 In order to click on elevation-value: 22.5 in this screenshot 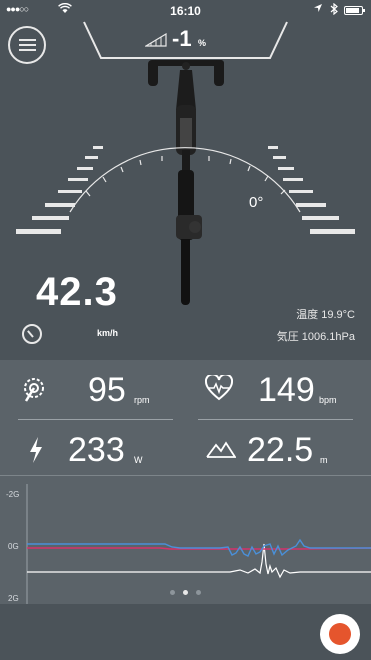, I will do `click(280, 450)`.